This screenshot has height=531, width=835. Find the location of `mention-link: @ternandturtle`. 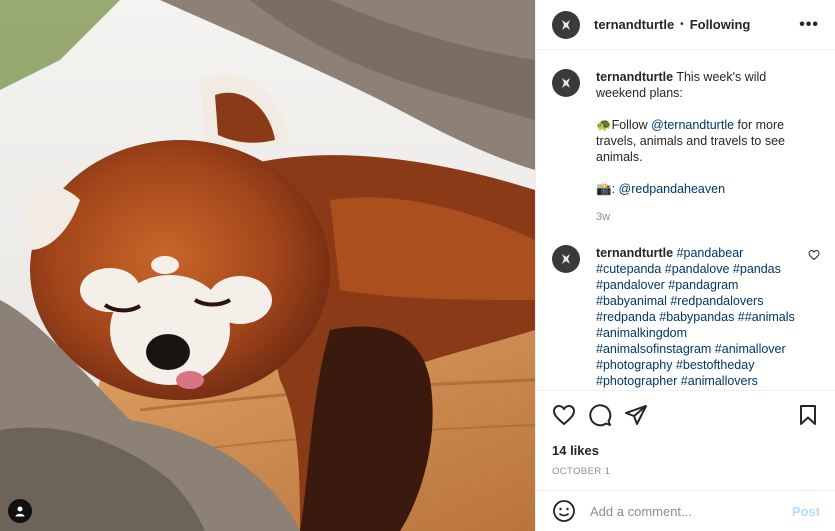

mention-link: @ternandturtle is located at coordinates (692, 125).